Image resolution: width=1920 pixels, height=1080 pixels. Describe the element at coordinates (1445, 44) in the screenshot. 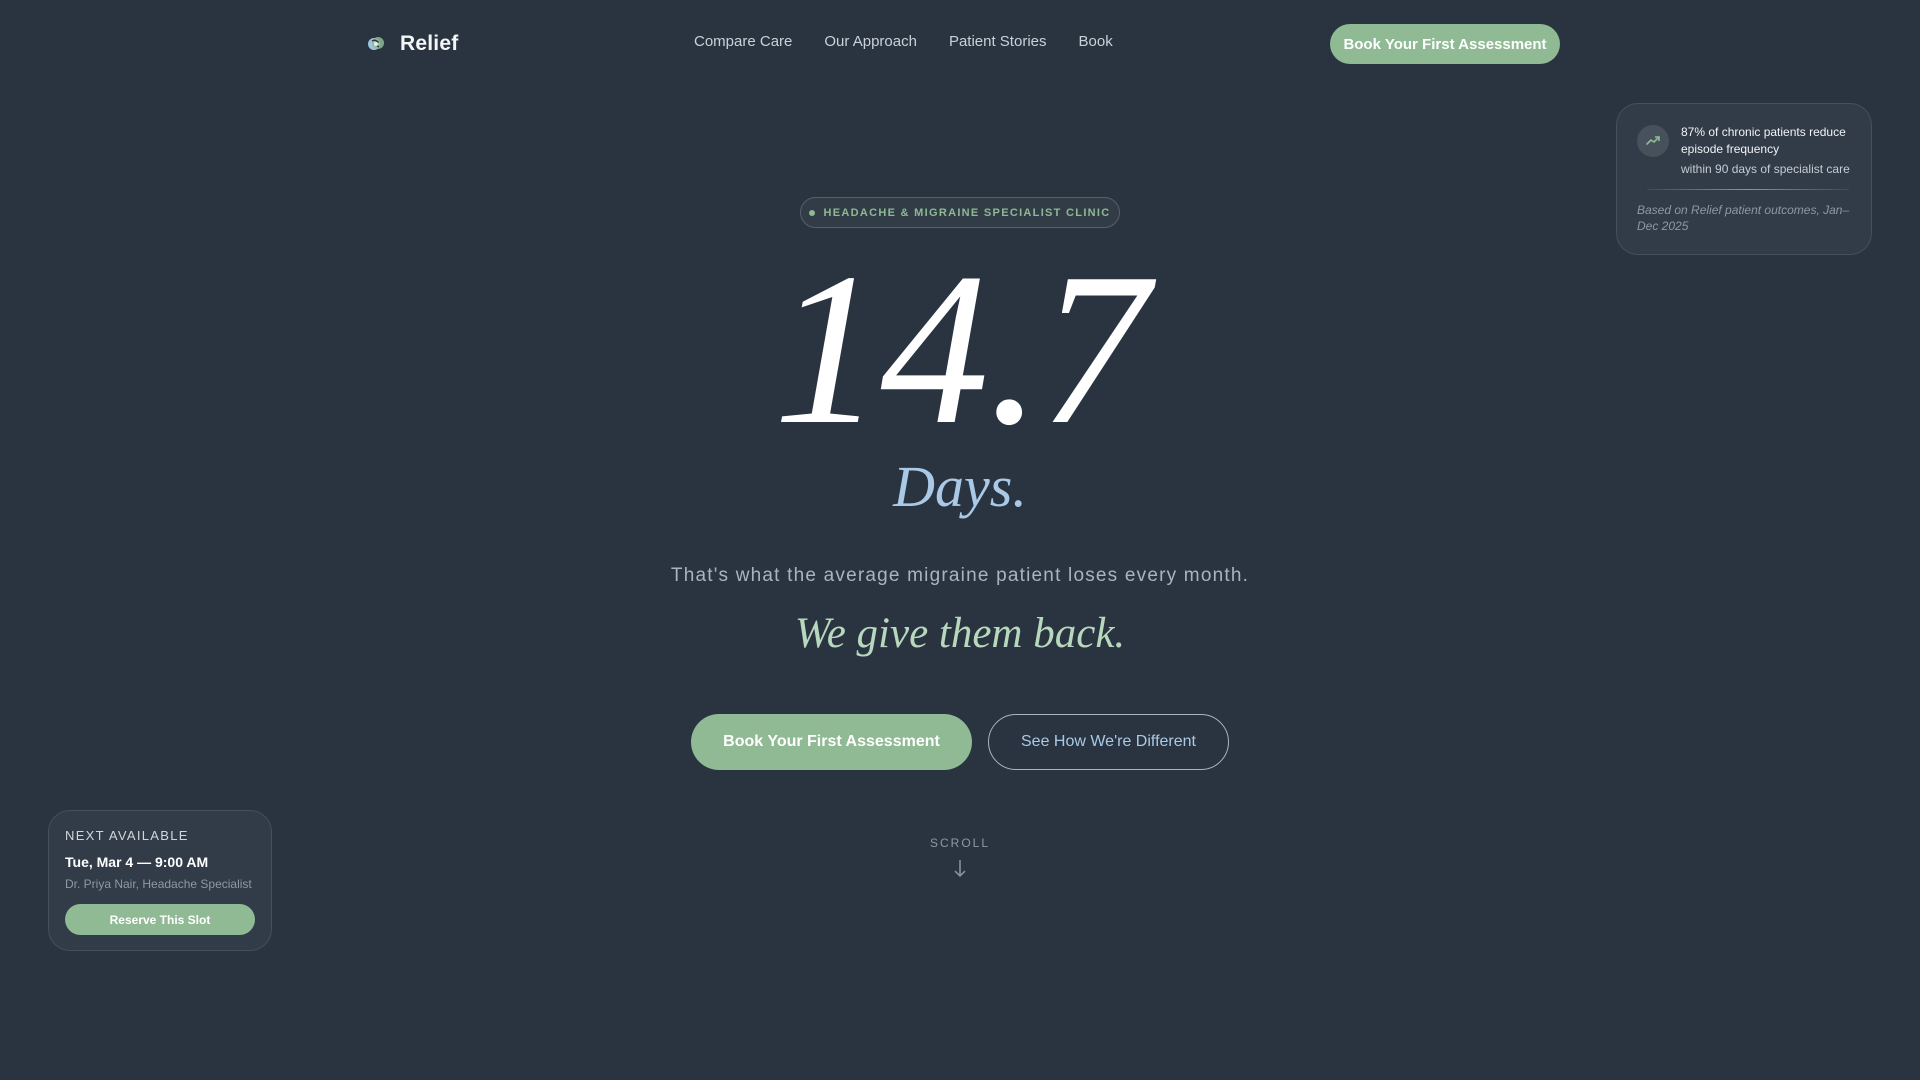

I see `nav-book-assessment-button: Book Your First Assessment` at that location.